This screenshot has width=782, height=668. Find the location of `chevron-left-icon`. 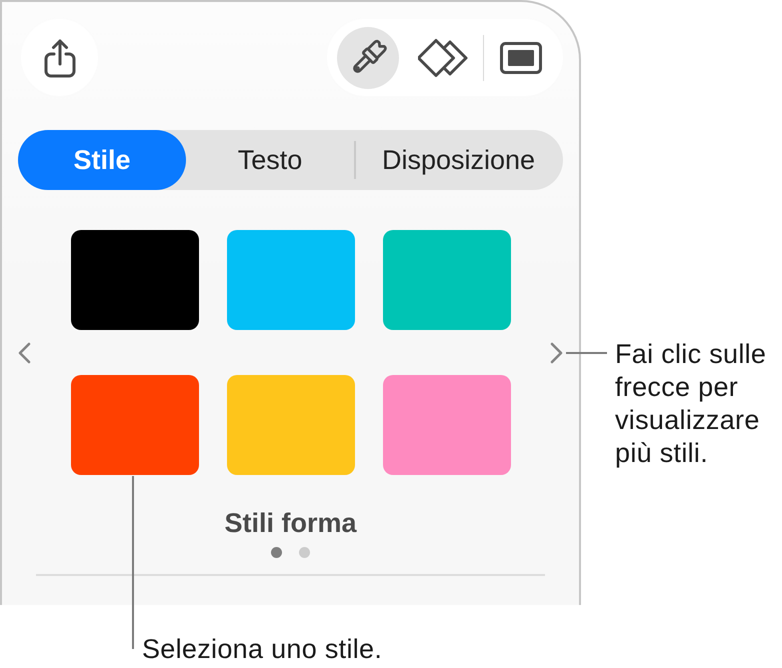

chevron-left-icon is located at coordinates (24, 353).